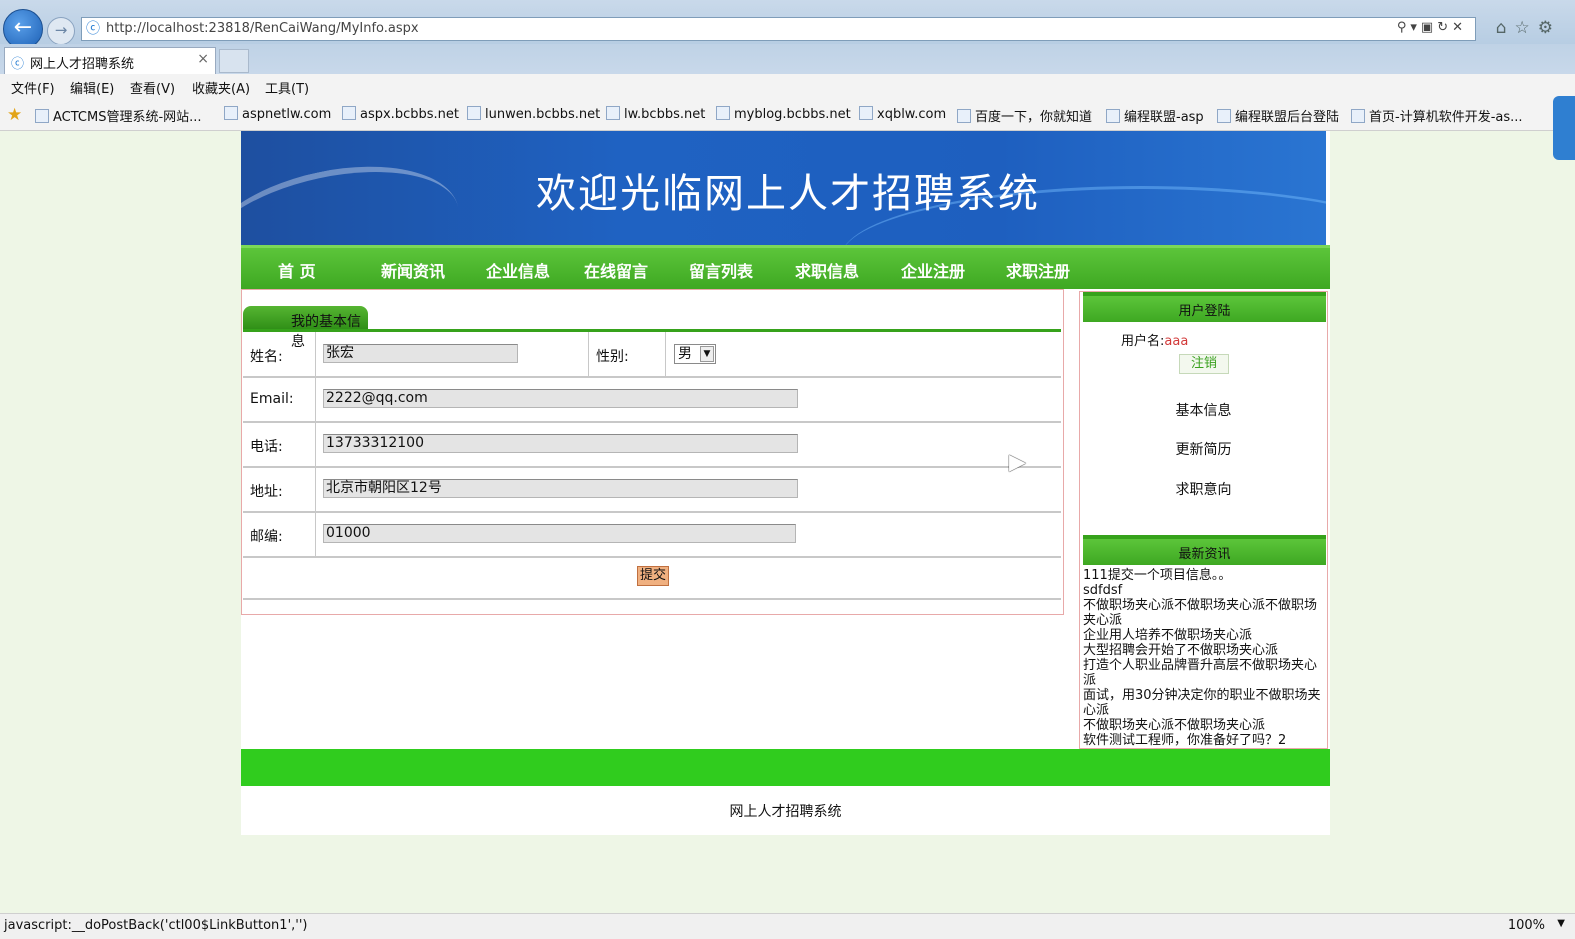  What do you see at coordinates (1204, 364) in the screenshot?
I see `logout-button: 注销` at bounding box center [1204, 364].